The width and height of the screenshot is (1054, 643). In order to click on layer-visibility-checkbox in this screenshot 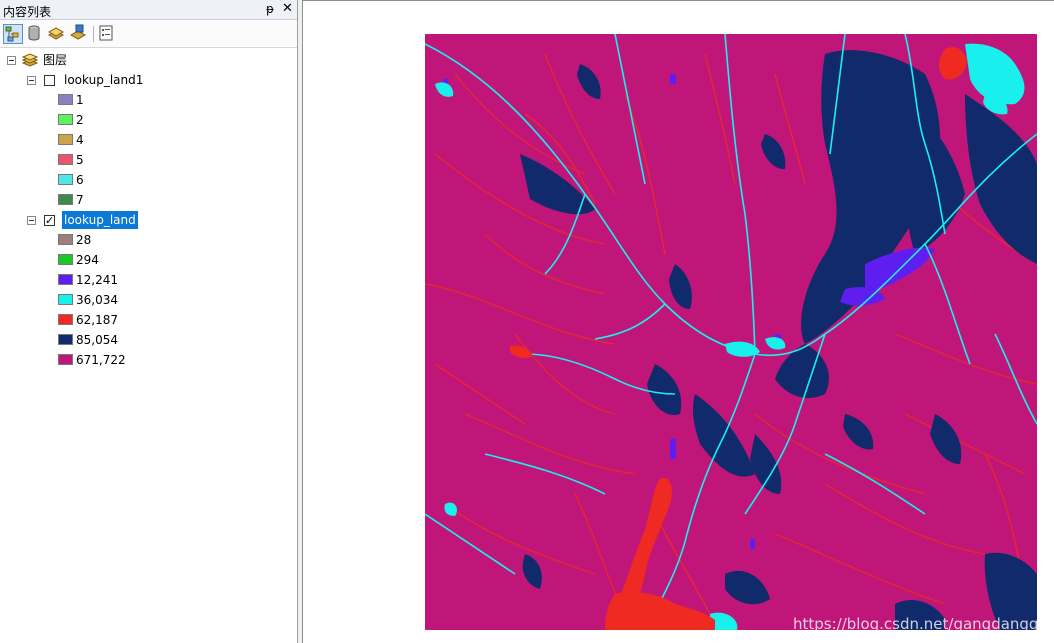, I will do `click(49, 80)`.